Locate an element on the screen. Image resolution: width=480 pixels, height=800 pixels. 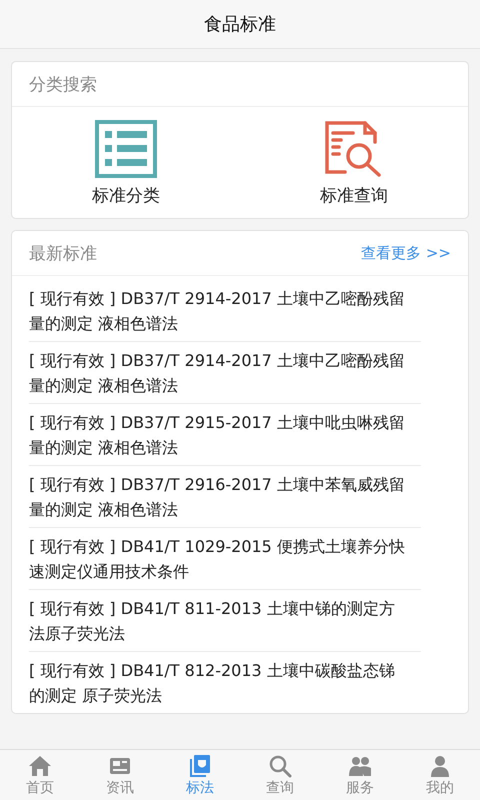
section-heading: 最新标准 is located at coordinates (63, 253).